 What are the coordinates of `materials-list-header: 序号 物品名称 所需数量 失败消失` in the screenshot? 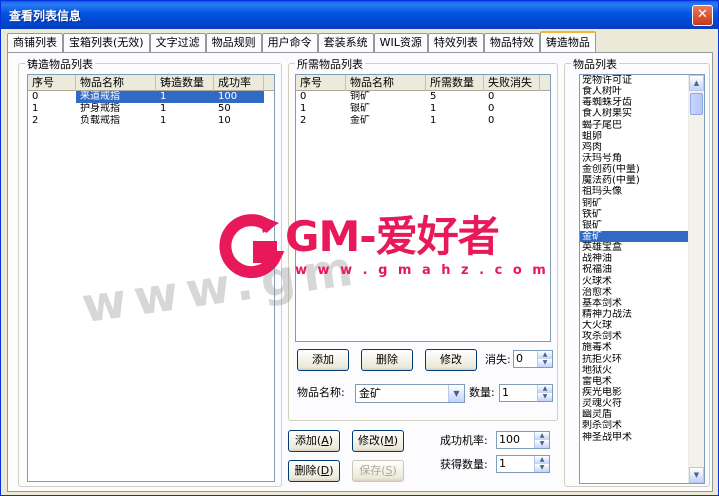 It's located at (423, 83).